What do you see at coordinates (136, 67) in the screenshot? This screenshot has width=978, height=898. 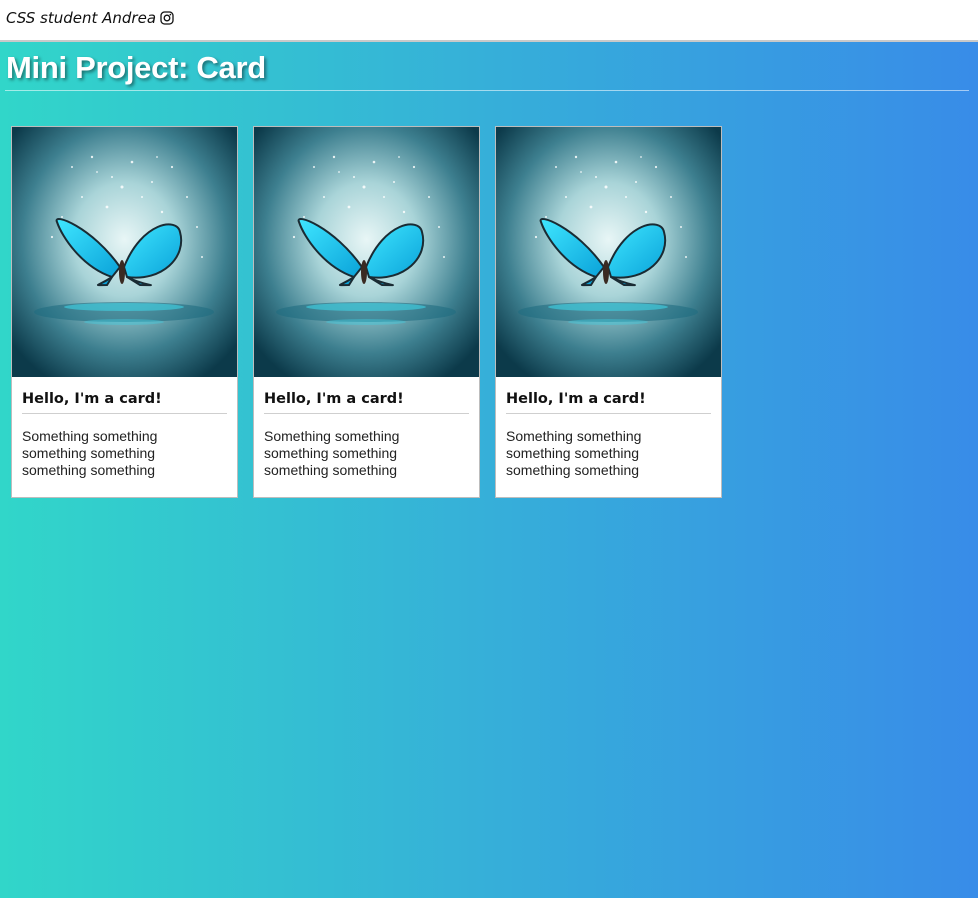 I see `page-title: Mini Project: Card` at bounding box center [136, 67].